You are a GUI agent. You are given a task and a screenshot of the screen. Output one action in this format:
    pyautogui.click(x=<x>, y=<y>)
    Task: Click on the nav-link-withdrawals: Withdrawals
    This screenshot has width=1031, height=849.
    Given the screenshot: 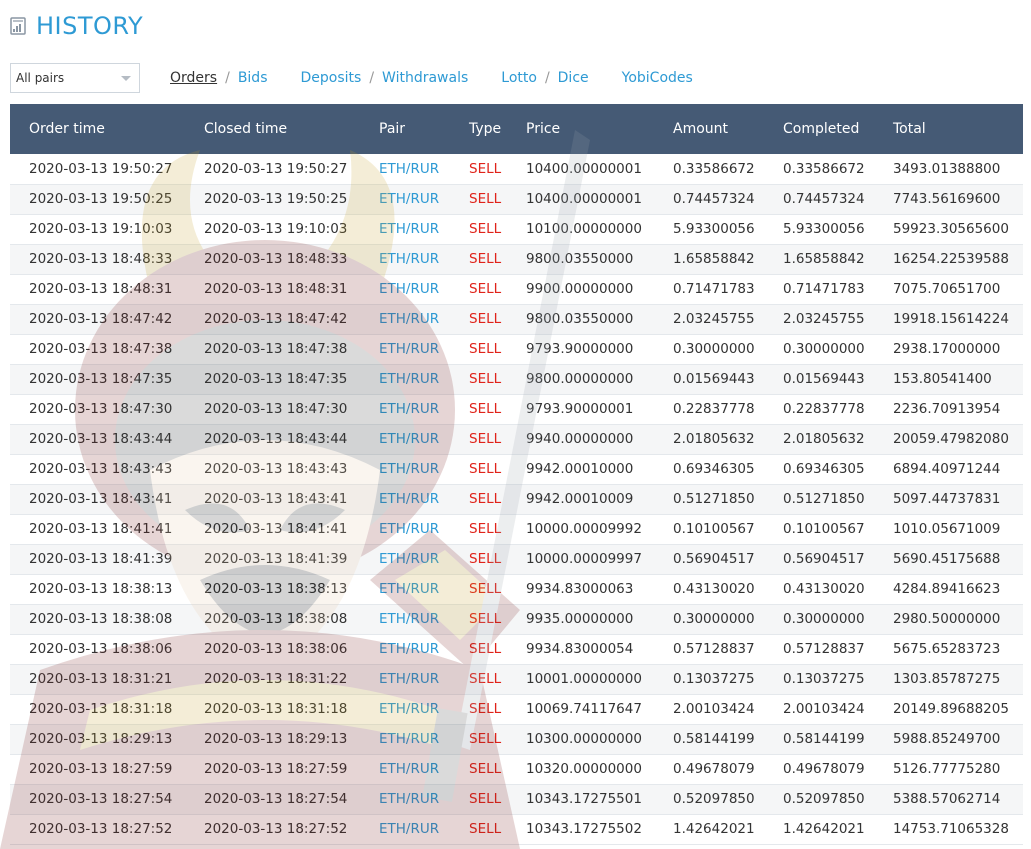 What is the action you would take?
    pyautogui.click(x=425, y=78)
    